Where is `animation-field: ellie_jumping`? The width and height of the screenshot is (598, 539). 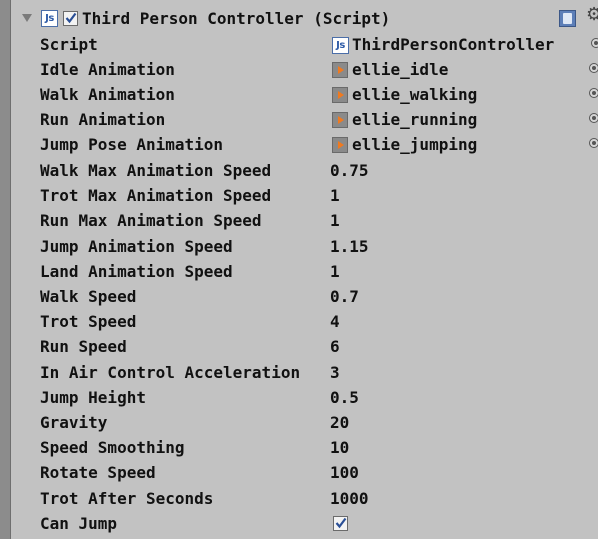
animation-field: ellie_jumping is located at coordinates (414, 145).